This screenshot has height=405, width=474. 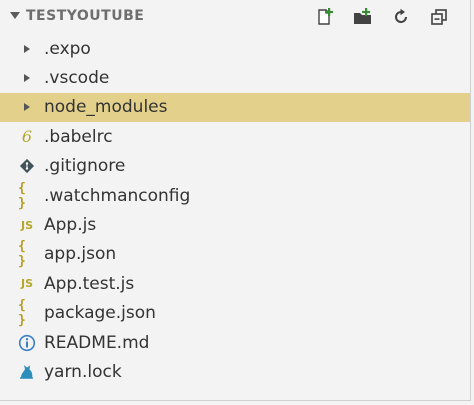 What do you see at coordinates (67, 48) in the screenshot?
I see `tree-item-label: .expo` at bounding box center [67, 48].